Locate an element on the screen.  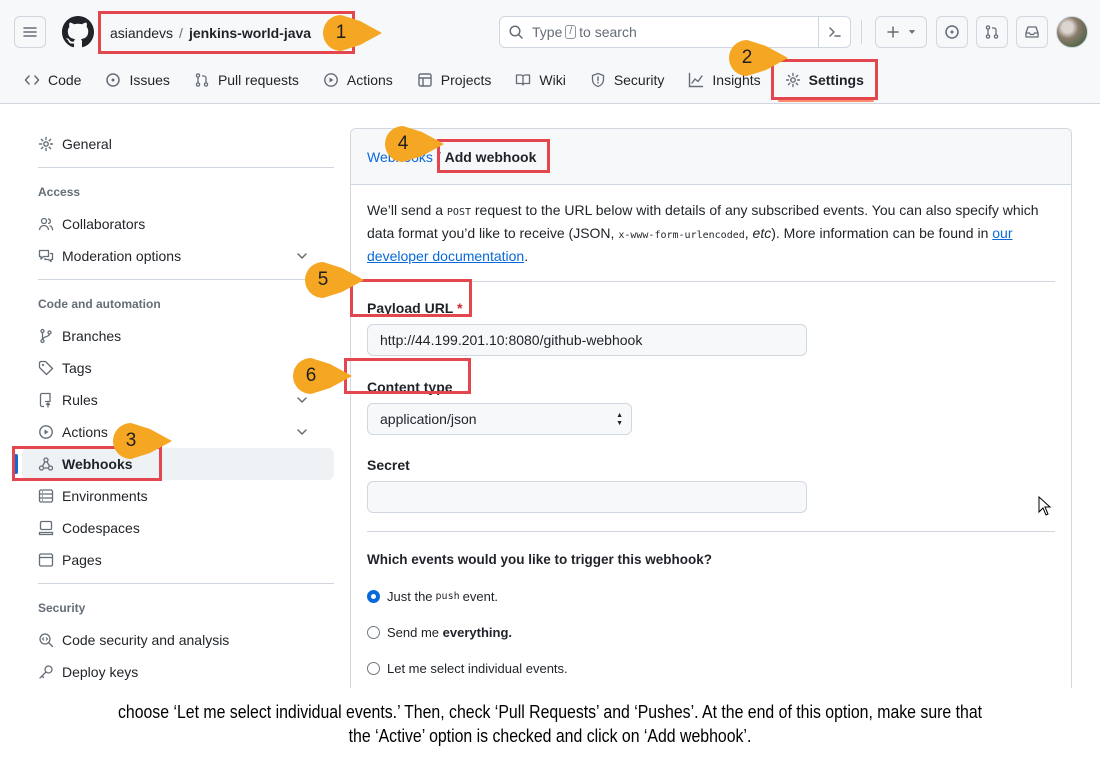
sidebar-item-rules: Rules is located at coordinates (178, 400).